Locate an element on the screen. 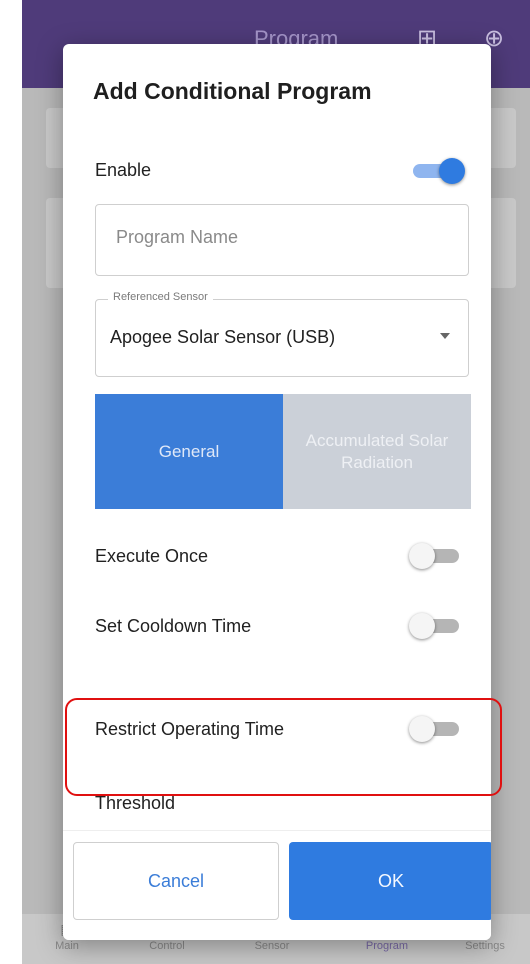 This screenshot has height=964, width=530. program-name-input is located at coordinates (281, 237).